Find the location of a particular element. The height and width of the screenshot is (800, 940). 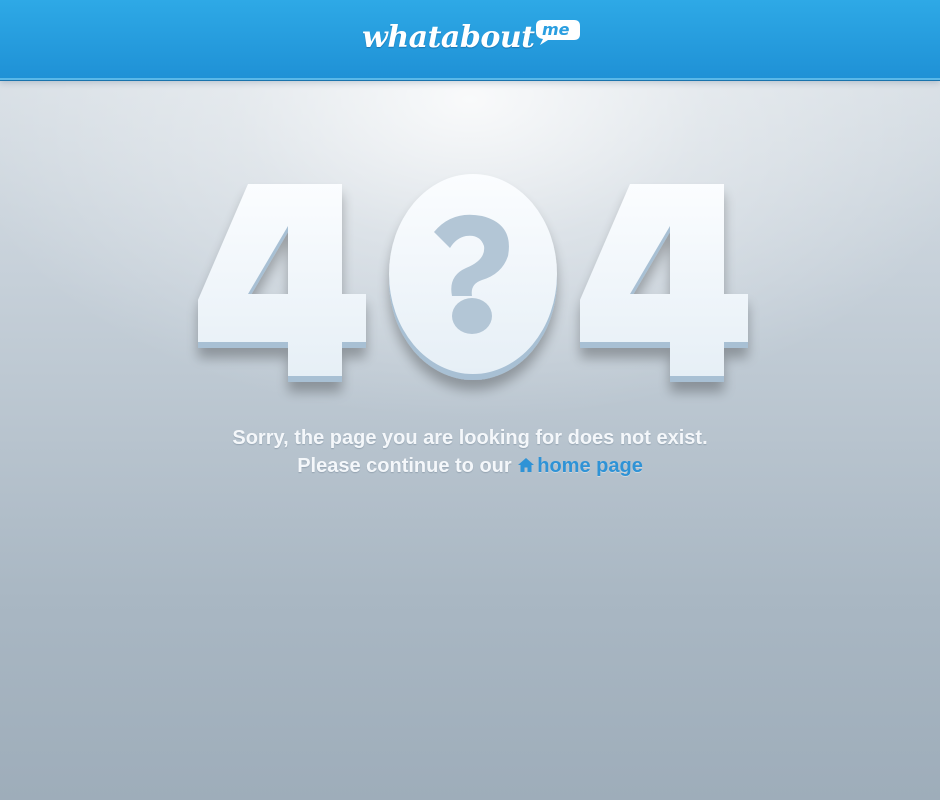

home-page-link: home page is located at coordinates (580, 466).